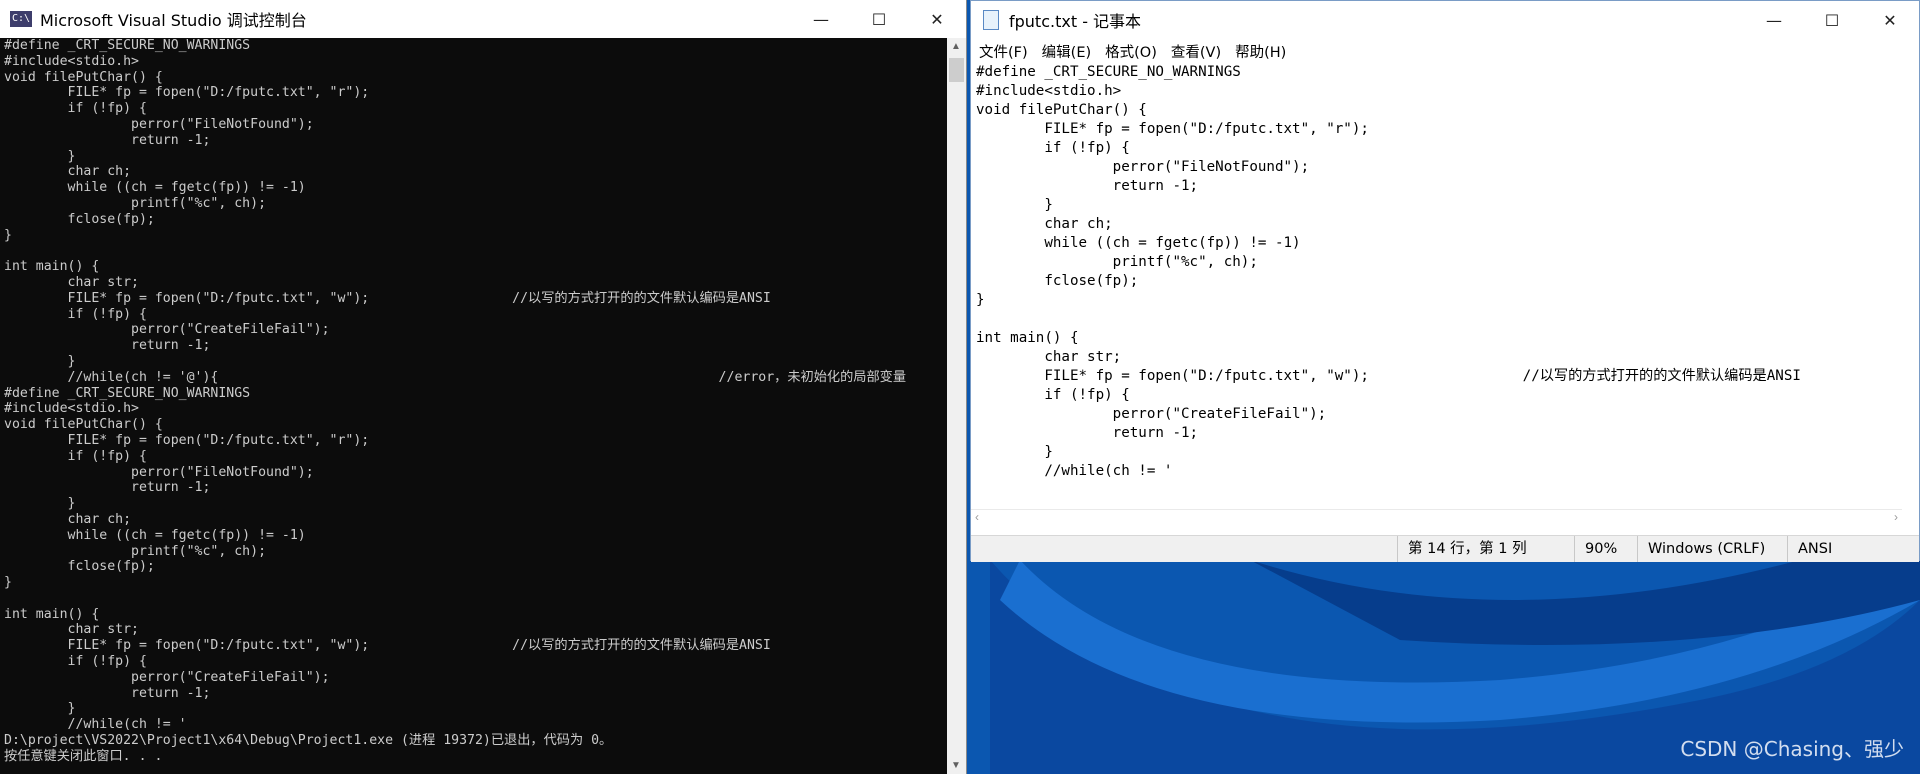 The height and width of the screenshot is (774, 1920). Describe the element at coordinates (1853, 549) in the screenshot. I see `status-encoding: ANSI` at that location.